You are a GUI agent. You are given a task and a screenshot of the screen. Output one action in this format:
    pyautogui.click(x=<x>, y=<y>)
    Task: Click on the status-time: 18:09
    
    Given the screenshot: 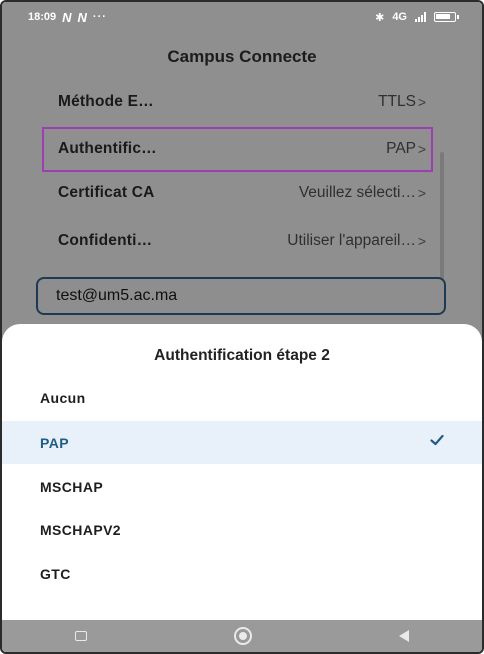 What is the action you would take?
    pyautogui.click(x=42, y=17)
    